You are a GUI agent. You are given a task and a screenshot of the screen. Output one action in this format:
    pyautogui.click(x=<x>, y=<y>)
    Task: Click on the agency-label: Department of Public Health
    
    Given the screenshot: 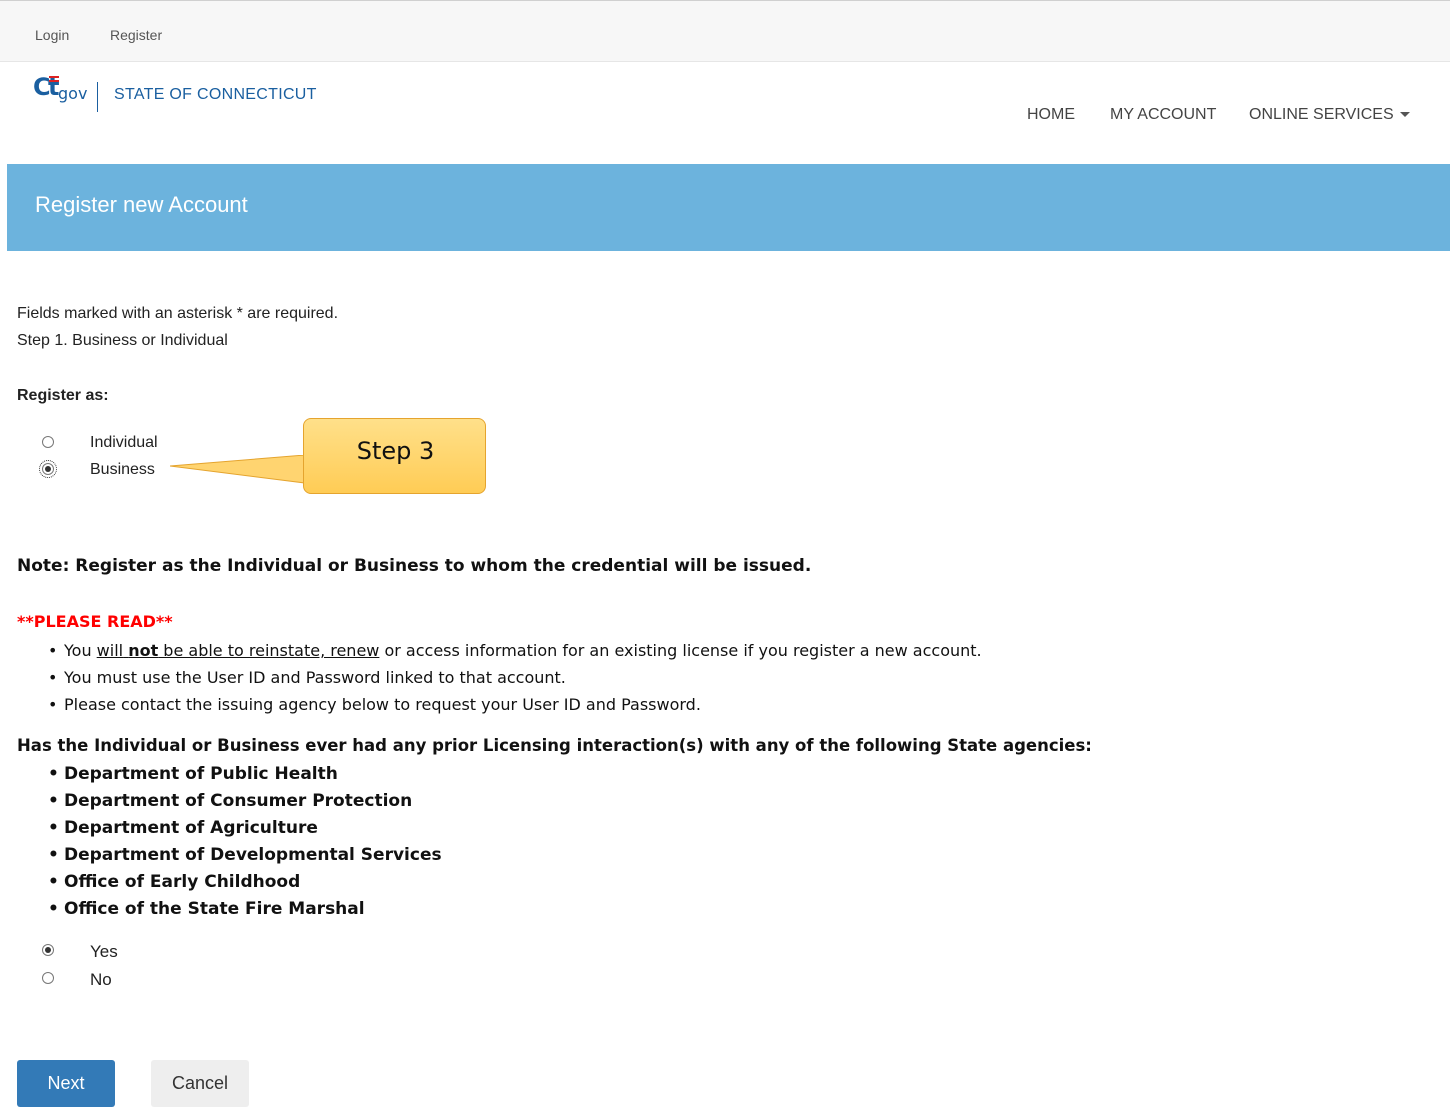 What is the action you would take?
    pyautogui.click(x=201, y=774)
    